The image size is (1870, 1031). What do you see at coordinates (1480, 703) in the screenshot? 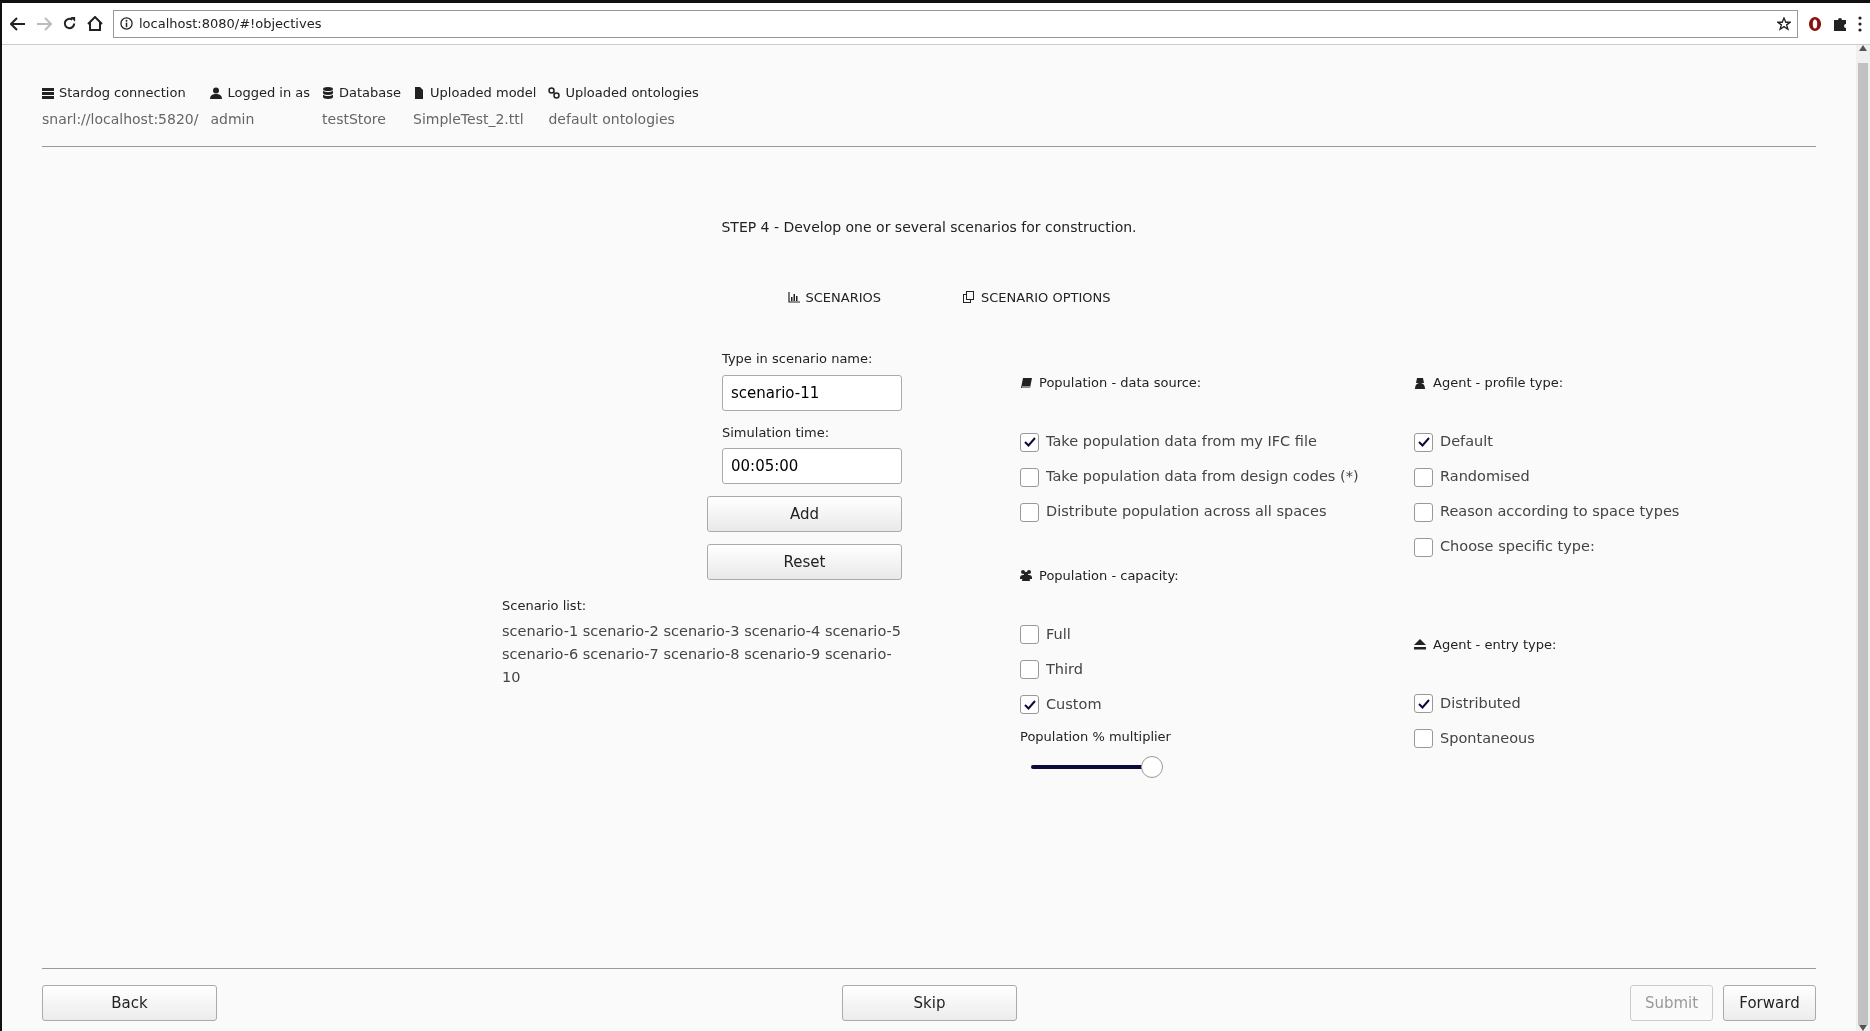
I see `option-label: Distributed` at bounding box center [1480, 703].